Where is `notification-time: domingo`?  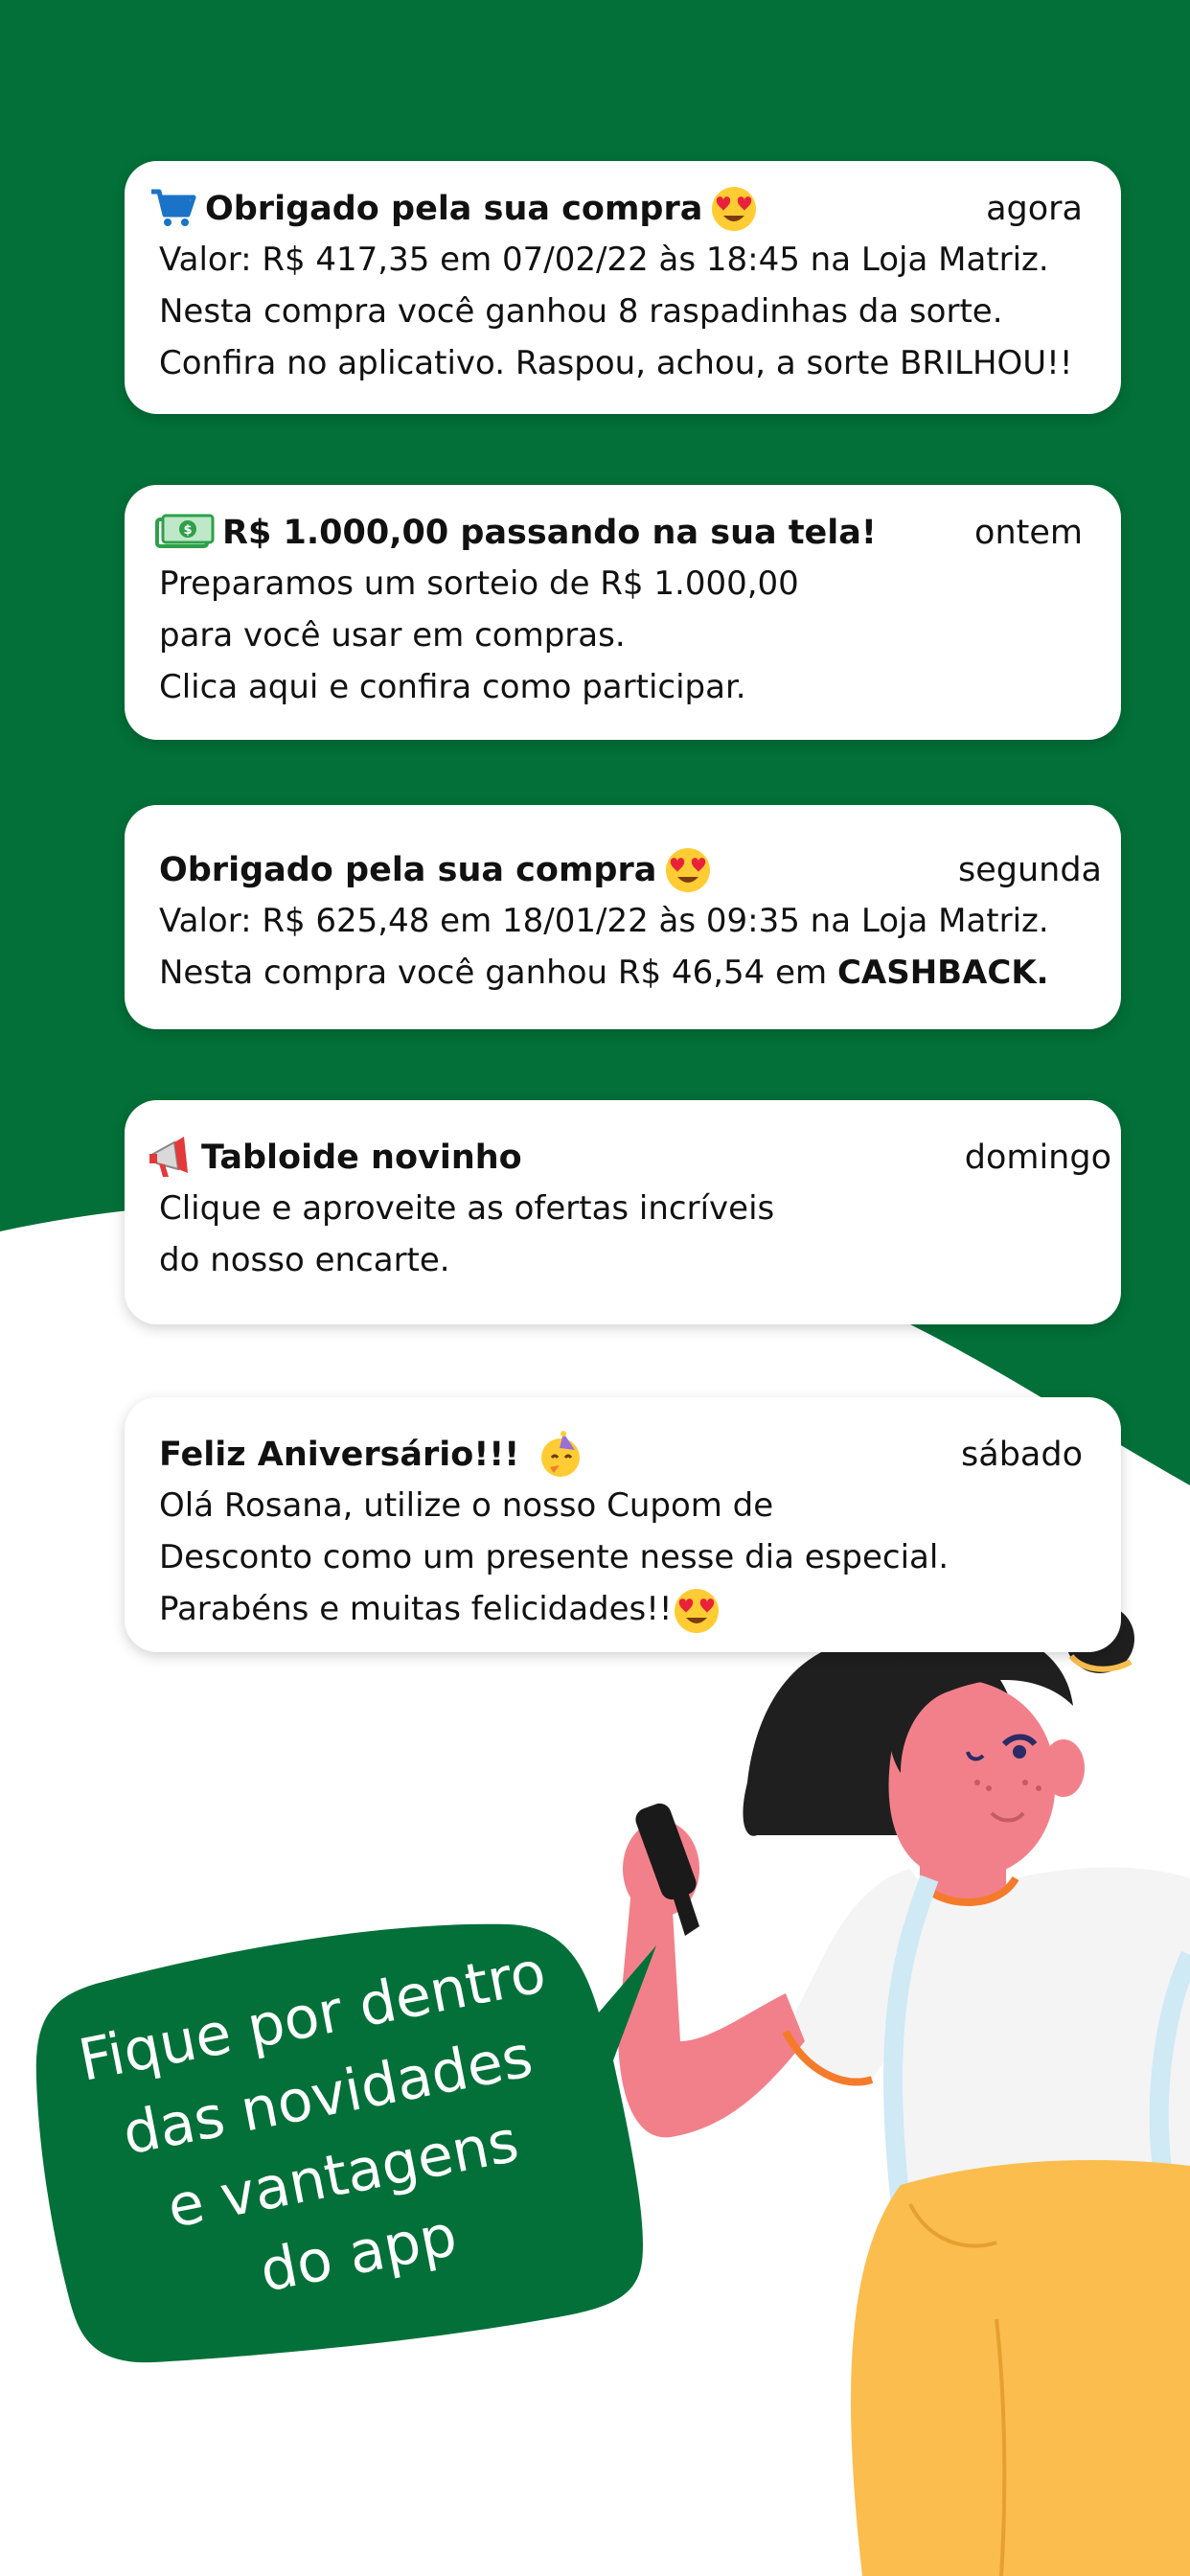 notification-time: domingo is located at coordinates (1038, 1157).